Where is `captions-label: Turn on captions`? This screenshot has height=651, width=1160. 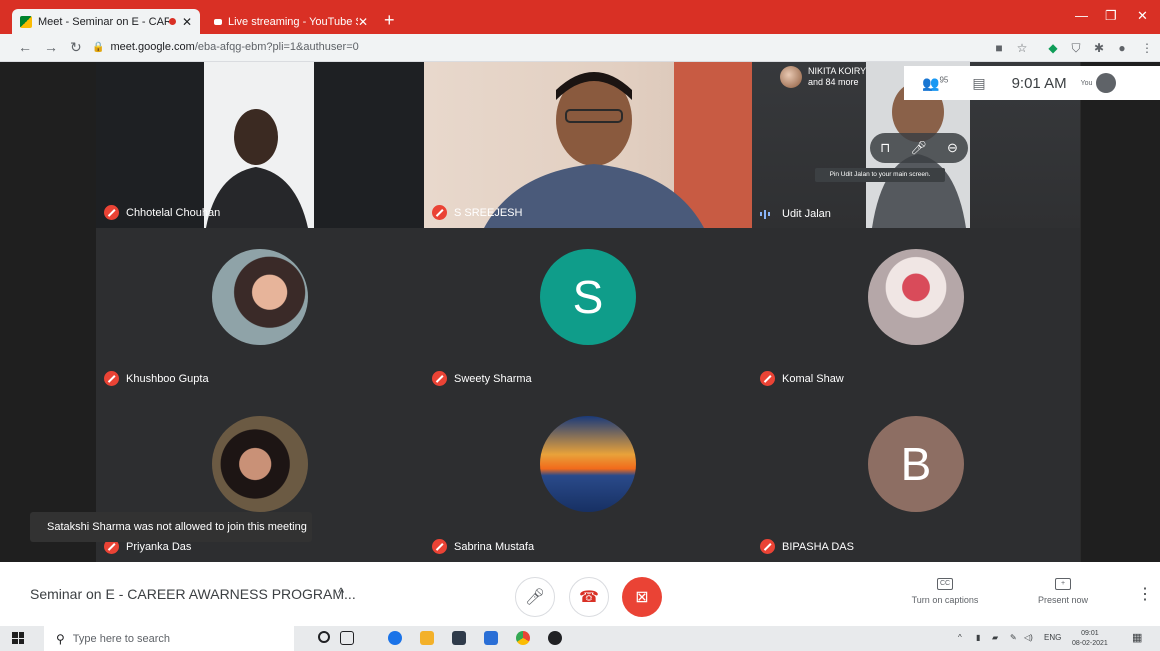 captions-label: Turn on captions is located at coordinates (945, 600).